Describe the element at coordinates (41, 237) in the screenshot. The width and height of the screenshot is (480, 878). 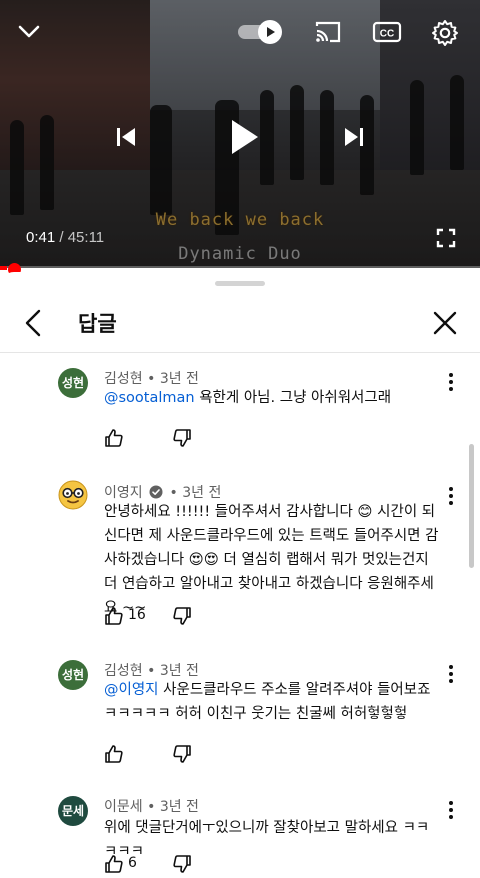
I see `current-time: 0:41` at that location.